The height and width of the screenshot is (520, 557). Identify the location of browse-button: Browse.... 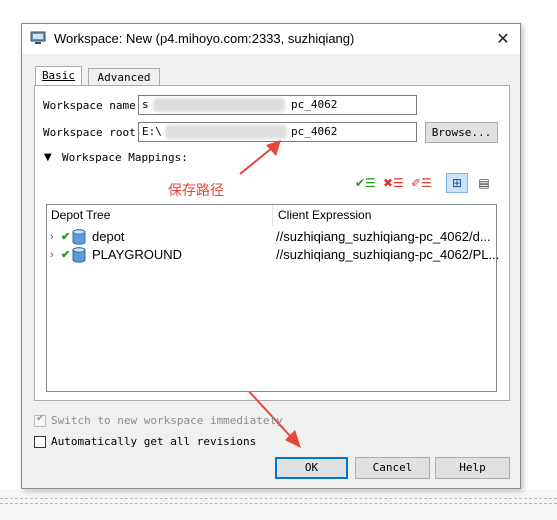
(461, 132).